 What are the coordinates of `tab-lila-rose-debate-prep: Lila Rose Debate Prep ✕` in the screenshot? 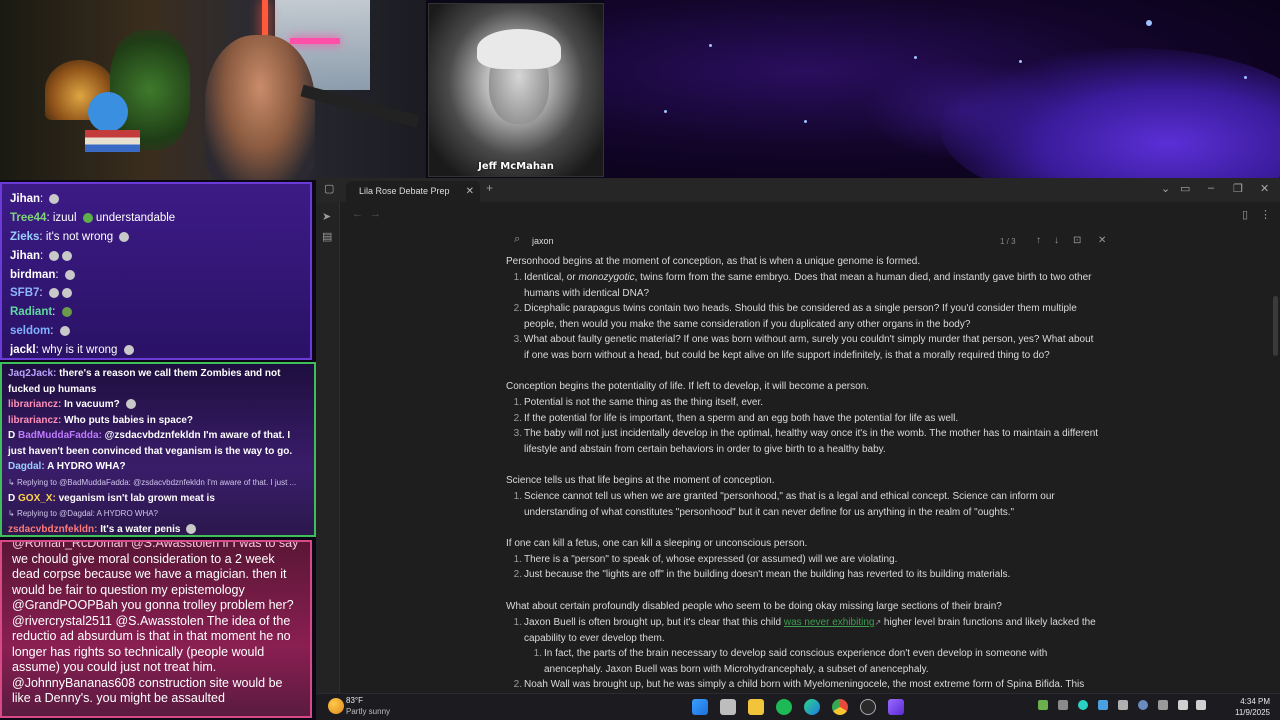 It's located at (413, 191).